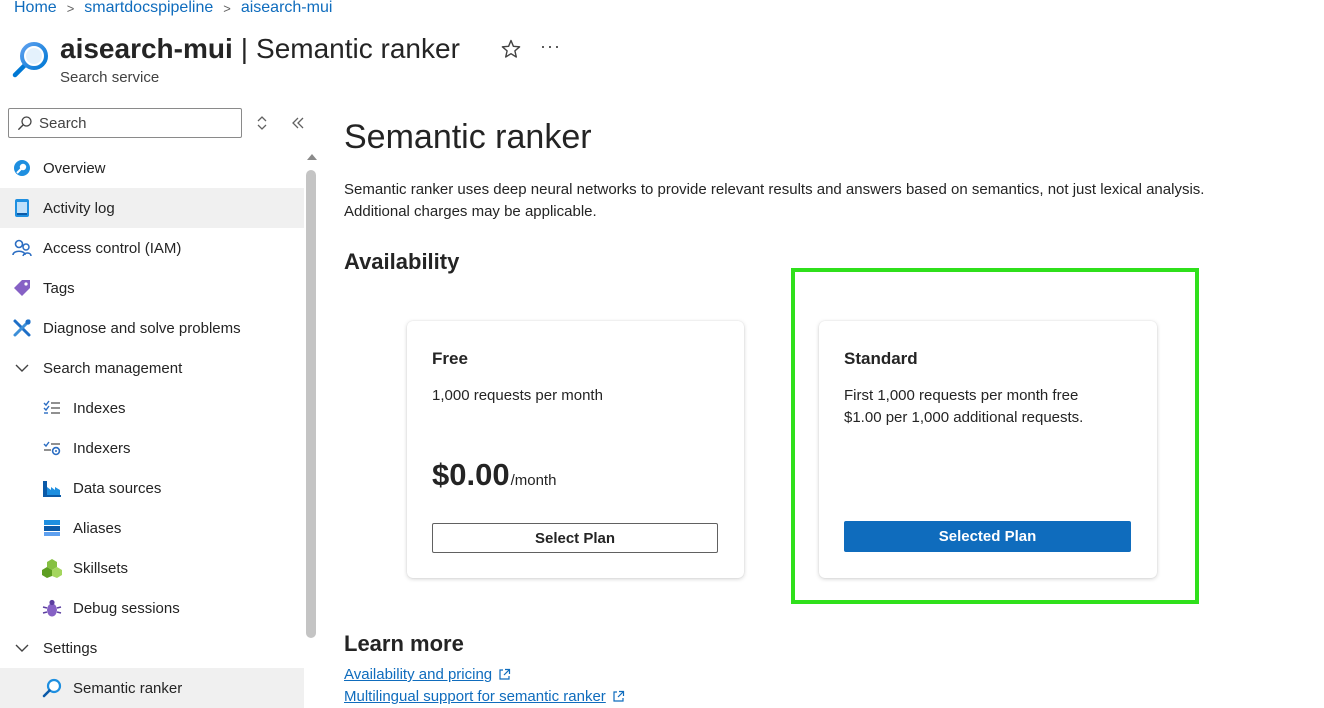 This screenshot has width=1324, height=708. Describe the element at coordinates (152, 288) in the screenshot. I see `sidebar-item-tags: Tags` at that location.